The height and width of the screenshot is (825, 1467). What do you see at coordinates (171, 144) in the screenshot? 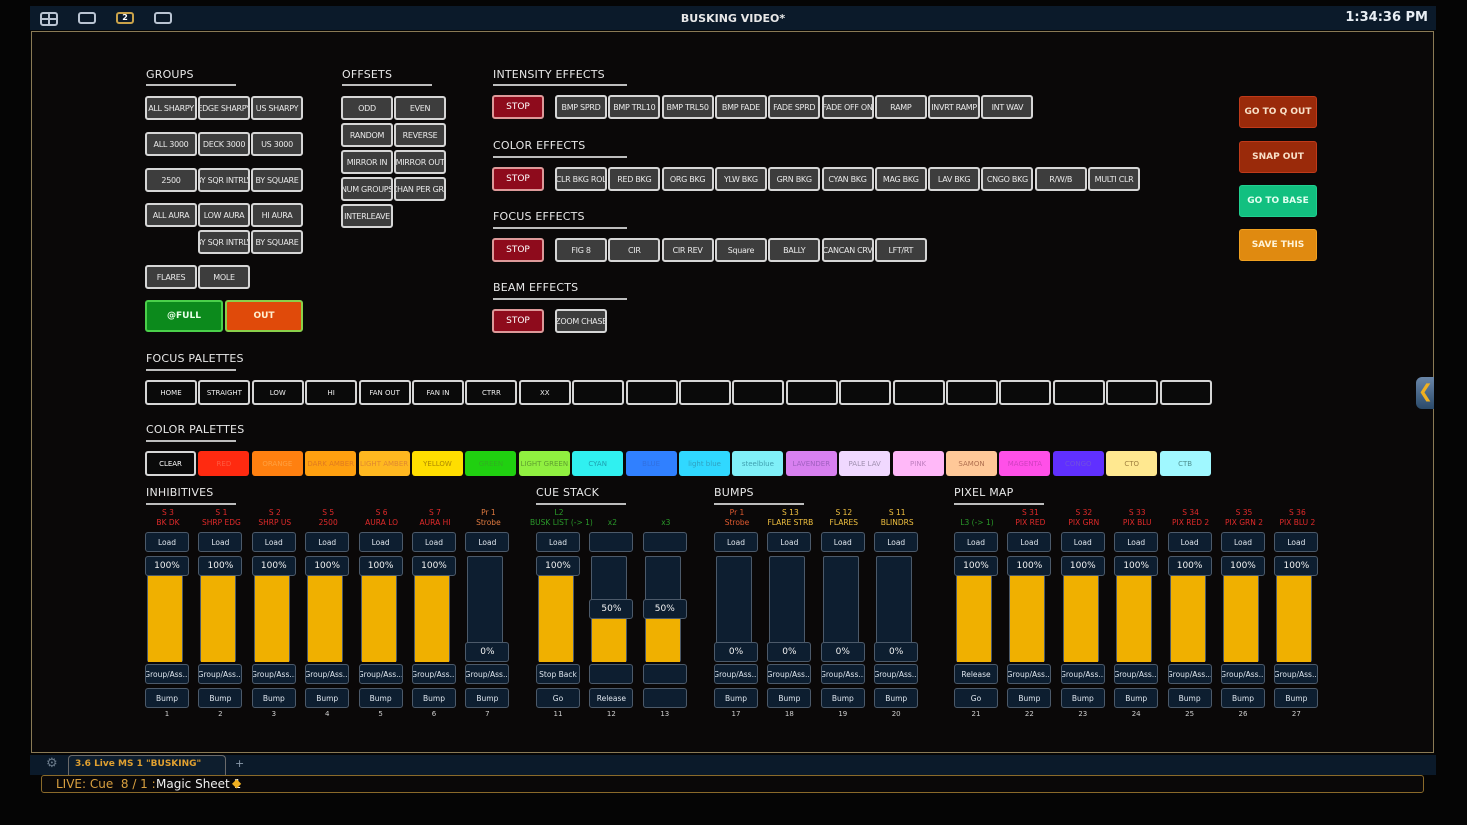
I see `group-button: ALL 3000` at bounding box center [171, 144].